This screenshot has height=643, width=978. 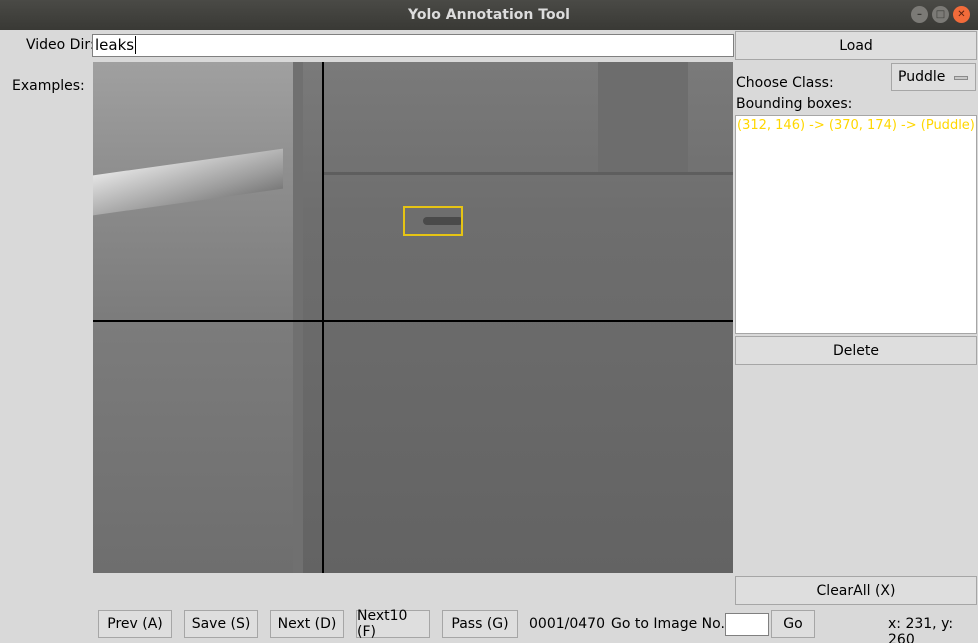 What do you see at coordinates (921, 629) in the screenshot?
I see `mouse-coords: x: 231, y: 260` at bounding box center [921, 629].